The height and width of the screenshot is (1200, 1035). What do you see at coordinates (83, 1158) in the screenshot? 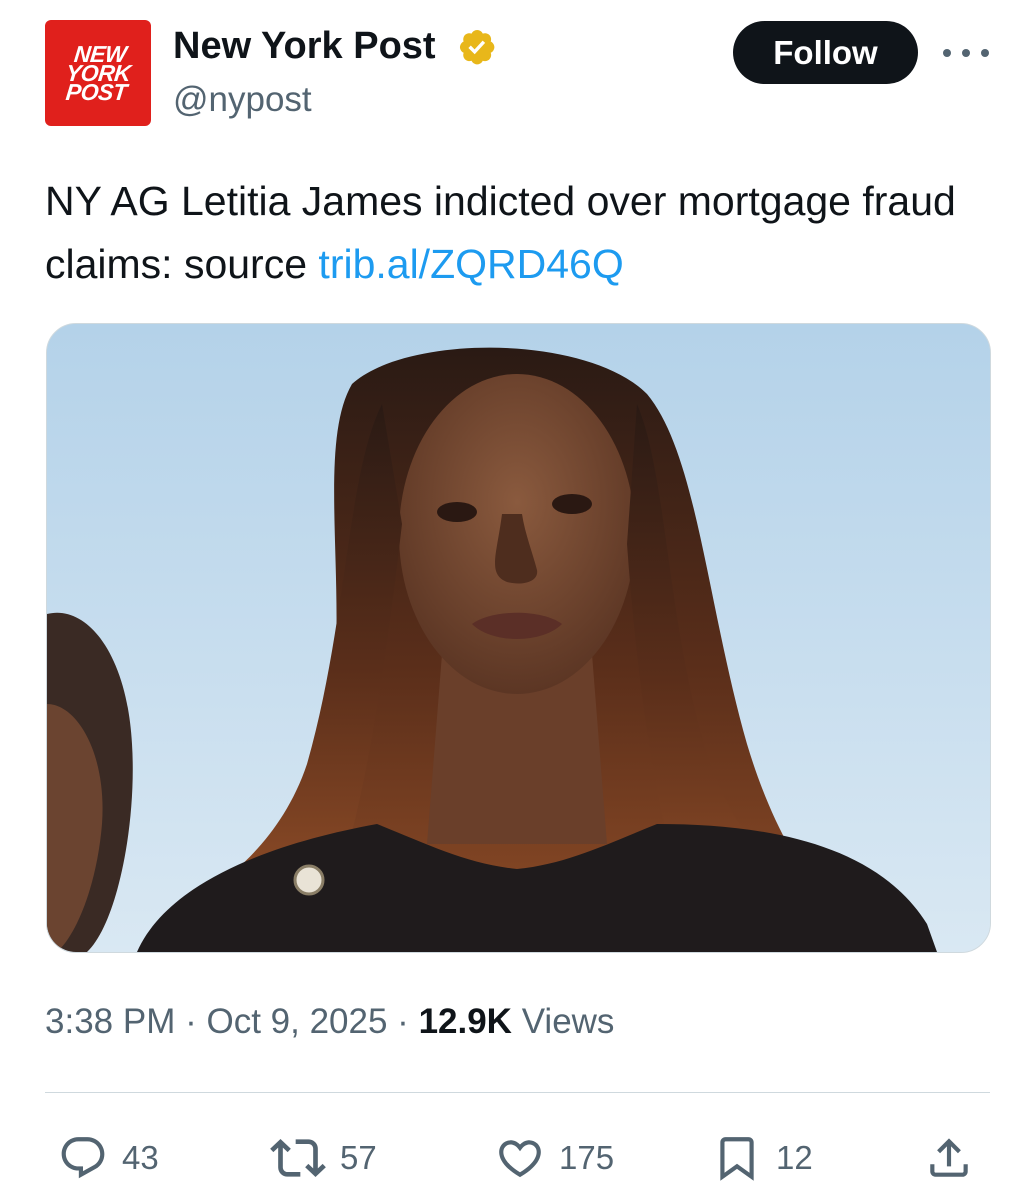
I see `reply-icon` at bounding box center [83, 1158].